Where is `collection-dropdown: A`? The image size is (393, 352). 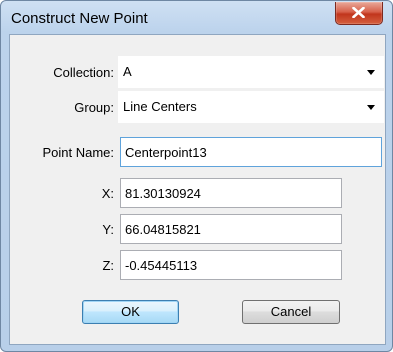 collection-dropdown: A is located at coordinates (251, 72).